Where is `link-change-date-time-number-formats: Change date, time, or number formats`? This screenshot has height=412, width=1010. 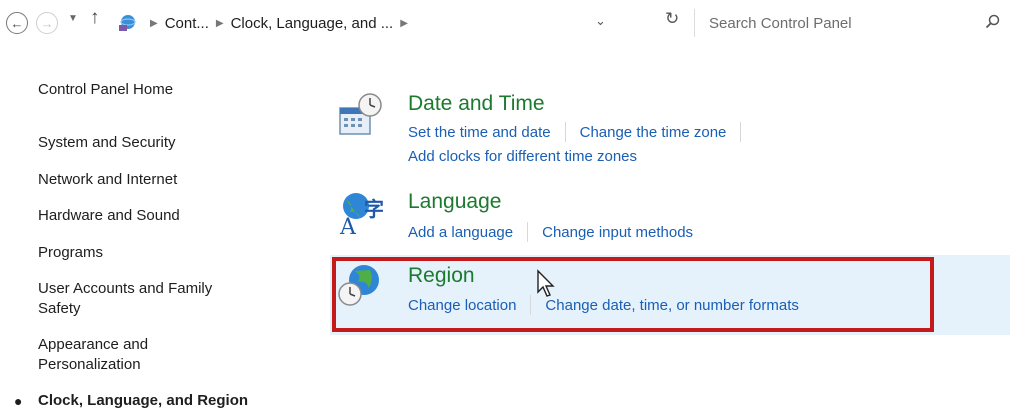 link-change-date-time-number-formats: Change date, time, or number formats is located at coordinates (671, 305).